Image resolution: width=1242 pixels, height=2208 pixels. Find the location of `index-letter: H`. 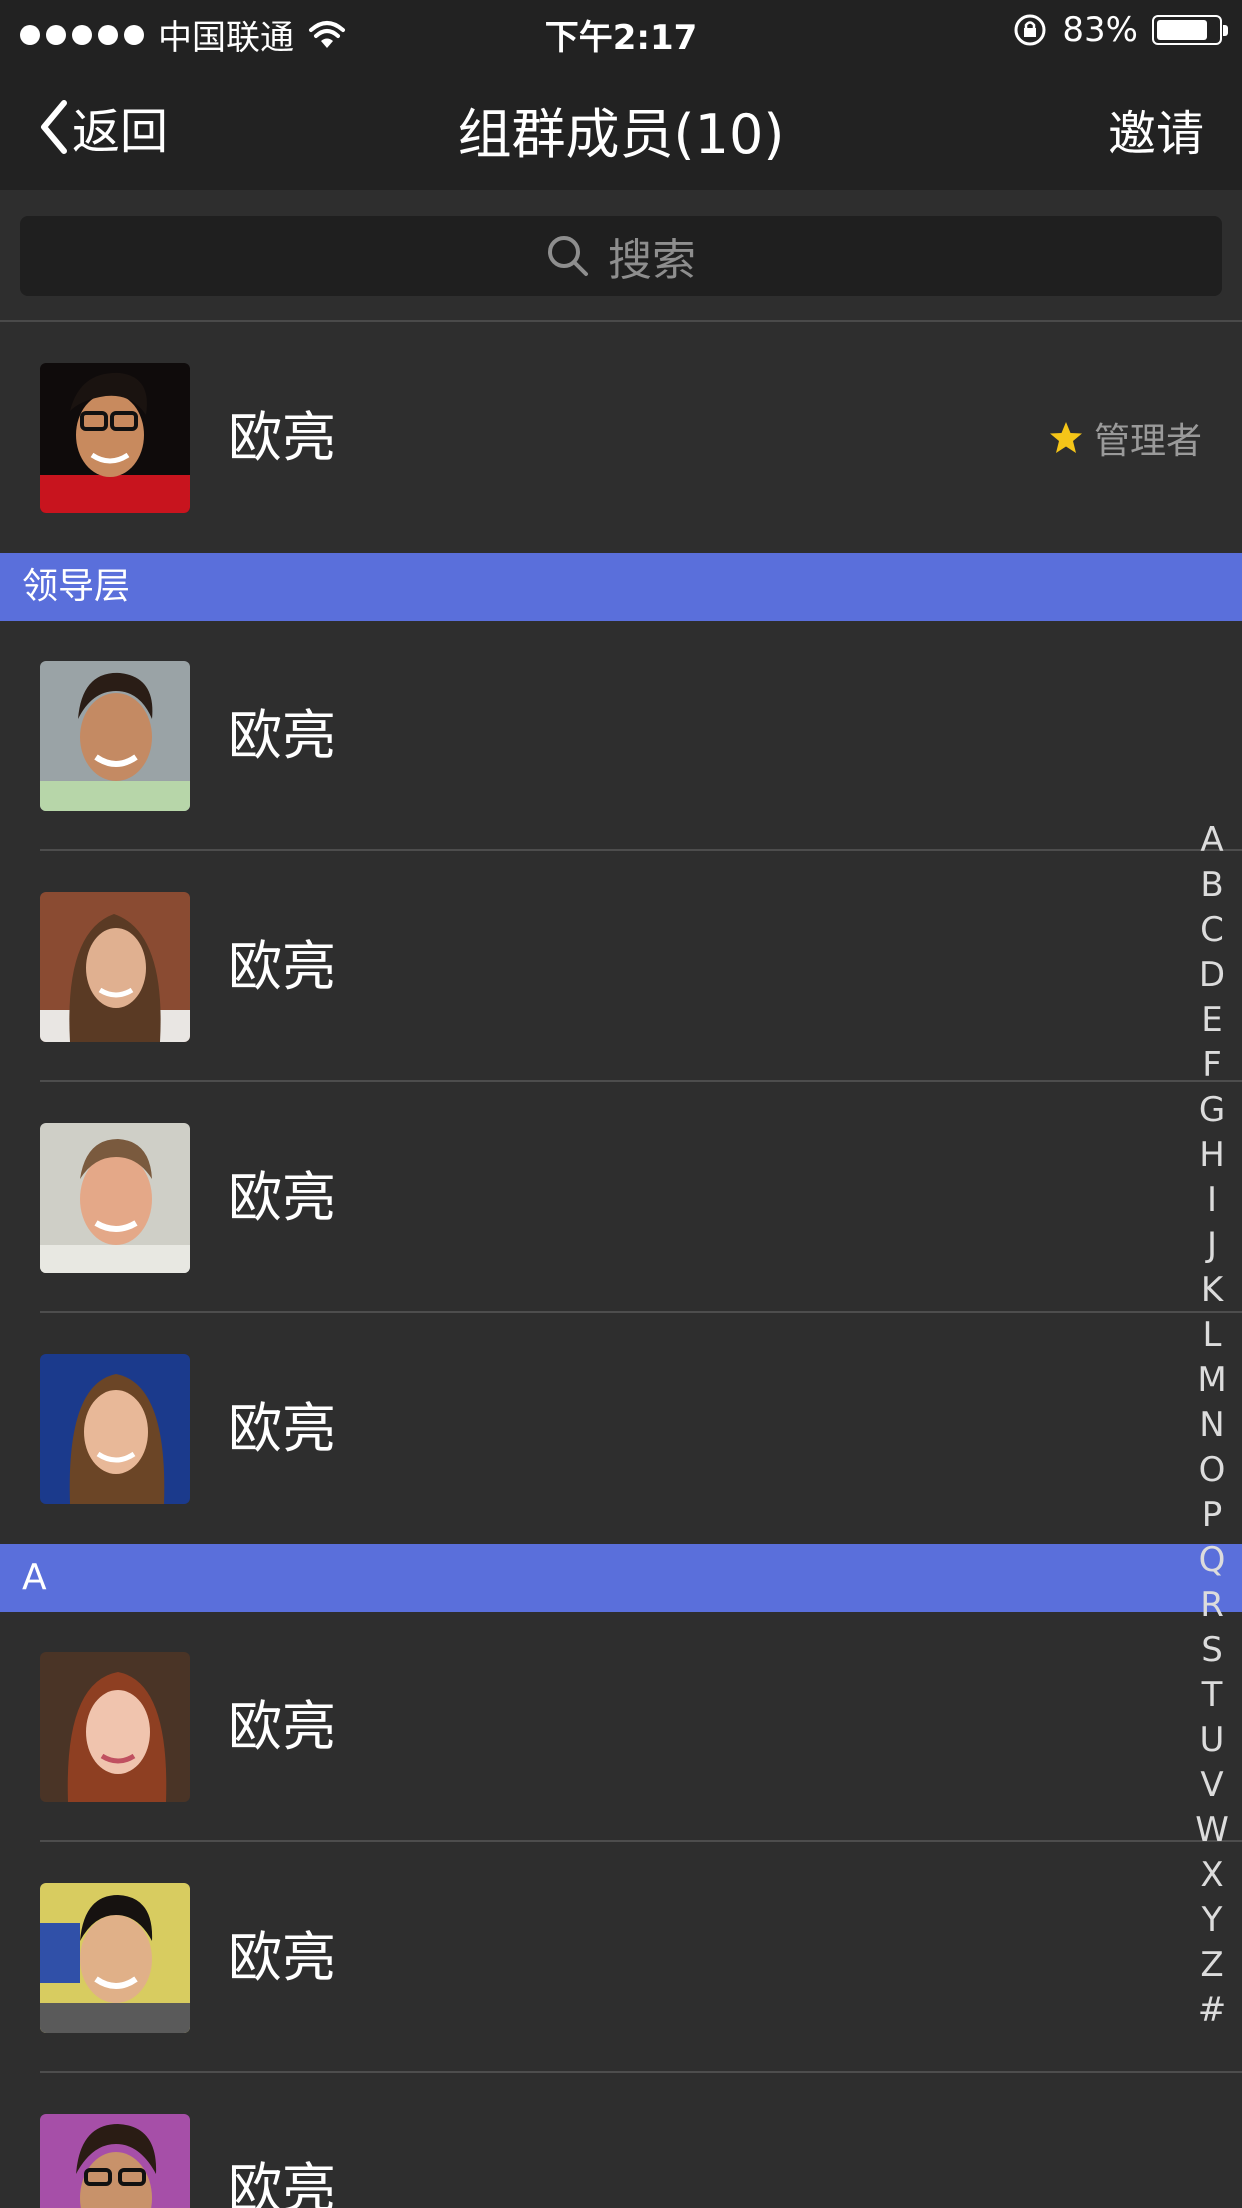

index-letter: H is located at coordinates (1212, 1155).